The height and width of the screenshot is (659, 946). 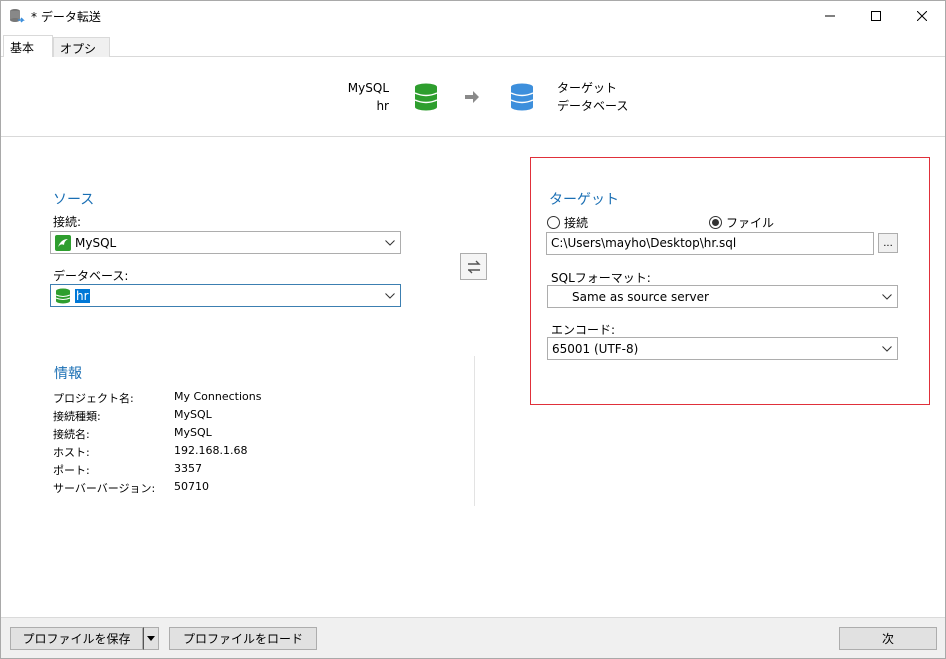 I want to click on encoding-select: 65001 (UTF-8), so click(x=722, y=348).